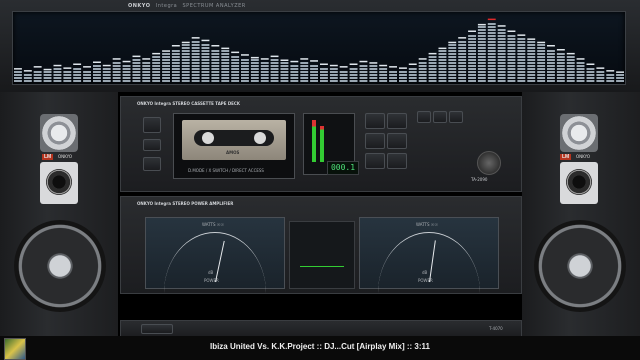 Image resolution: width=640 pixels, height=360 pixels. What do you see at coordinates (157, 329) in the screenshot?
I see `tuner-button` at bounding box center [157, 329].